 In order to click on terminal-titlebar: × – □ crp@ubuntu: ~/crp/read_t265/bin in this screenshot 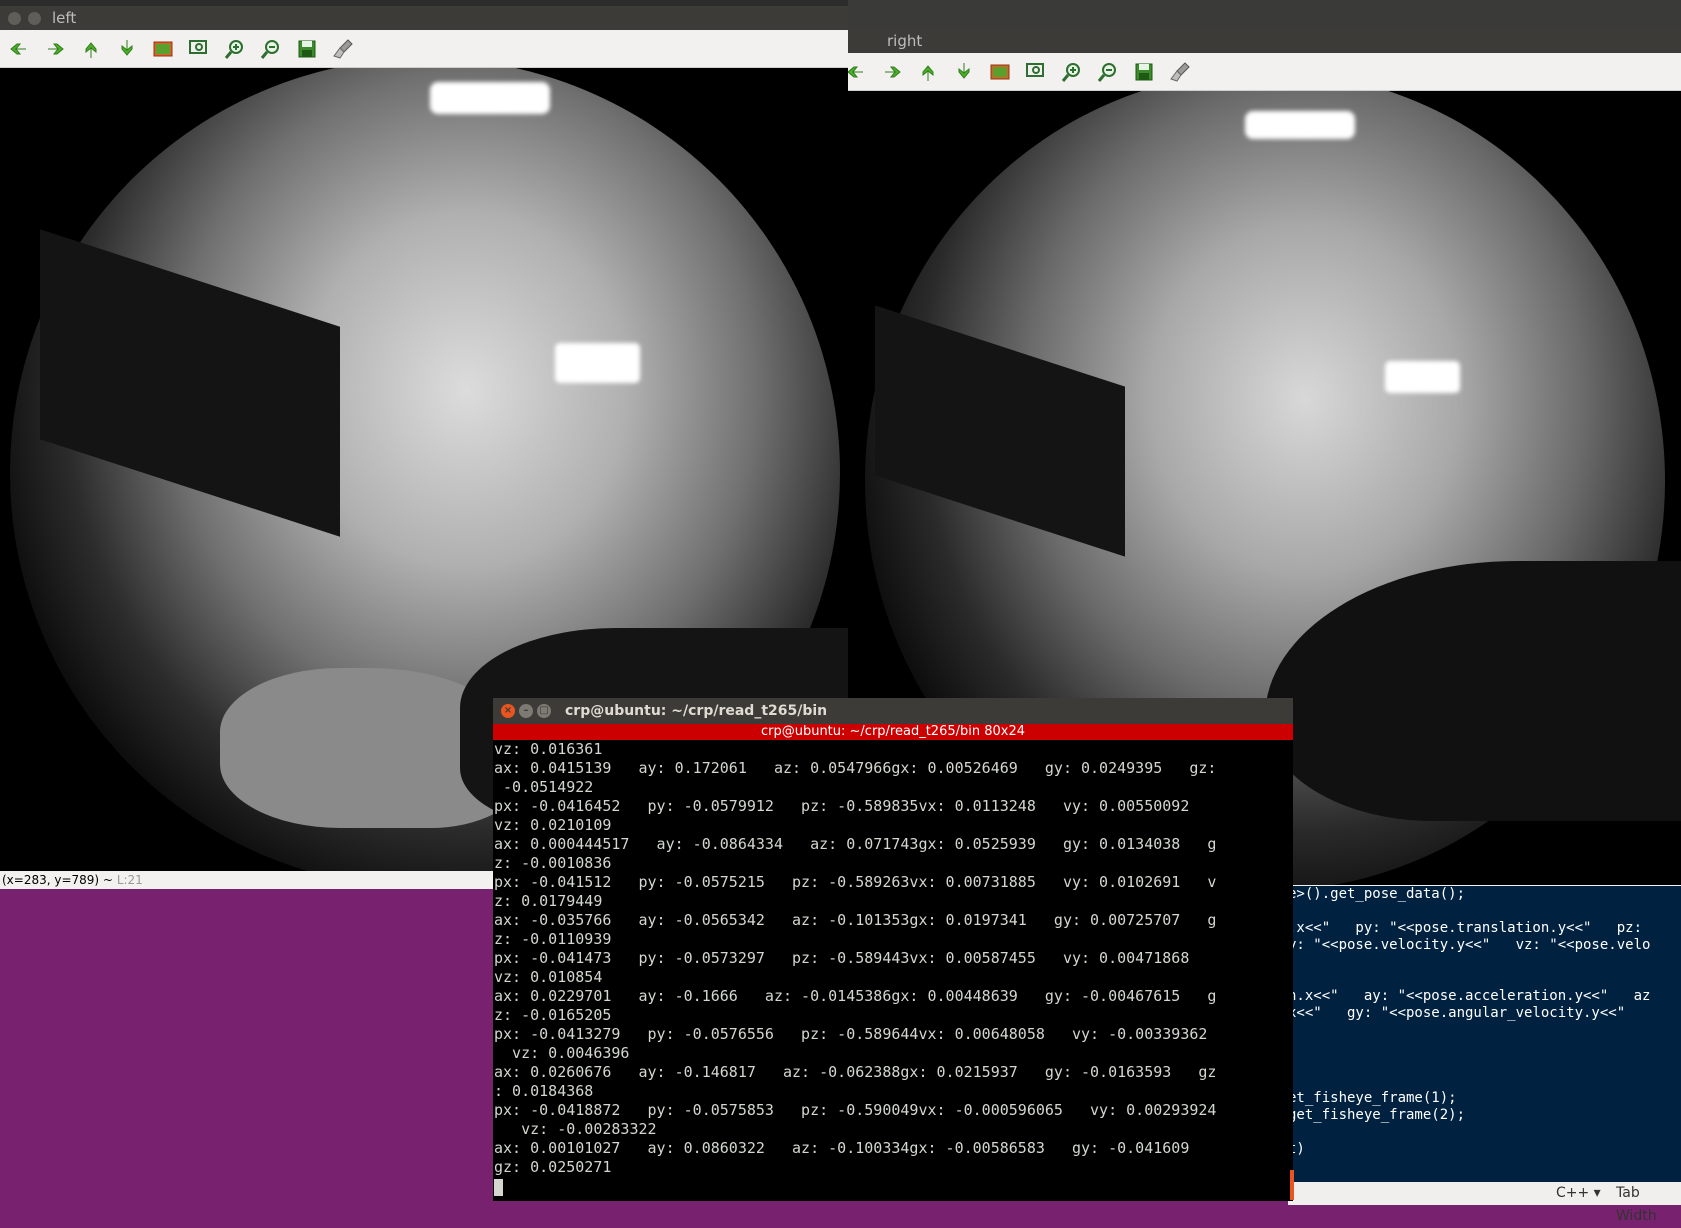, I will do `click(893, 711)`.